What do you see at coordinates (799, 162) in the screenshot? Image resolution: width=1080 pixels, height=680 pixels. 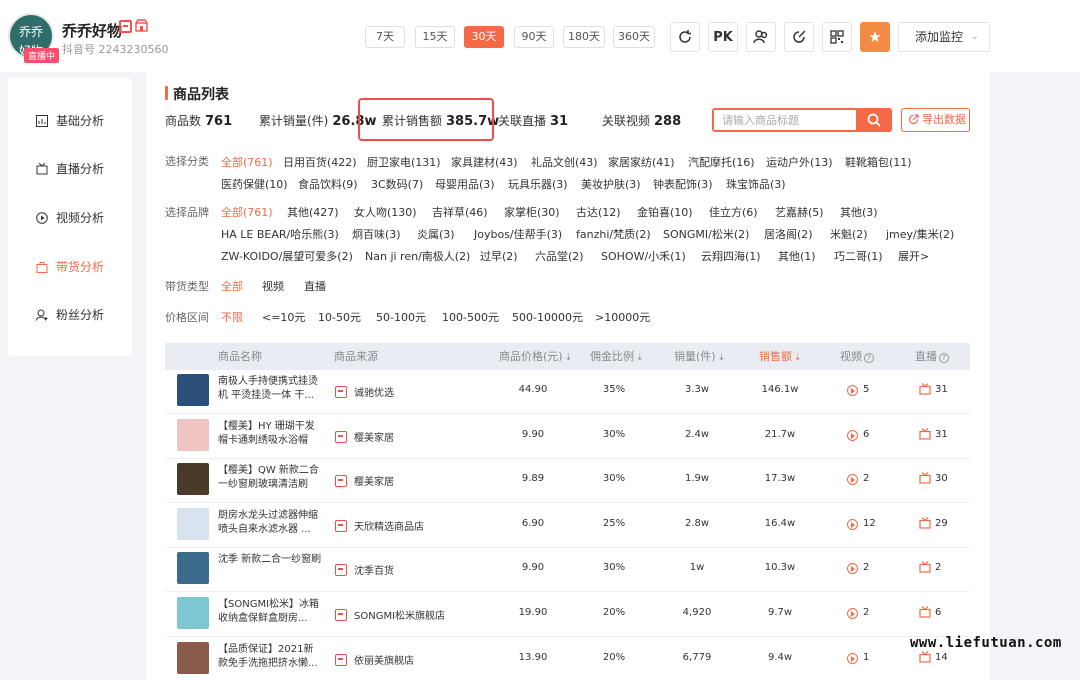 I see `category-chip: 运动户外(13)` at bounding box center [799, 162].